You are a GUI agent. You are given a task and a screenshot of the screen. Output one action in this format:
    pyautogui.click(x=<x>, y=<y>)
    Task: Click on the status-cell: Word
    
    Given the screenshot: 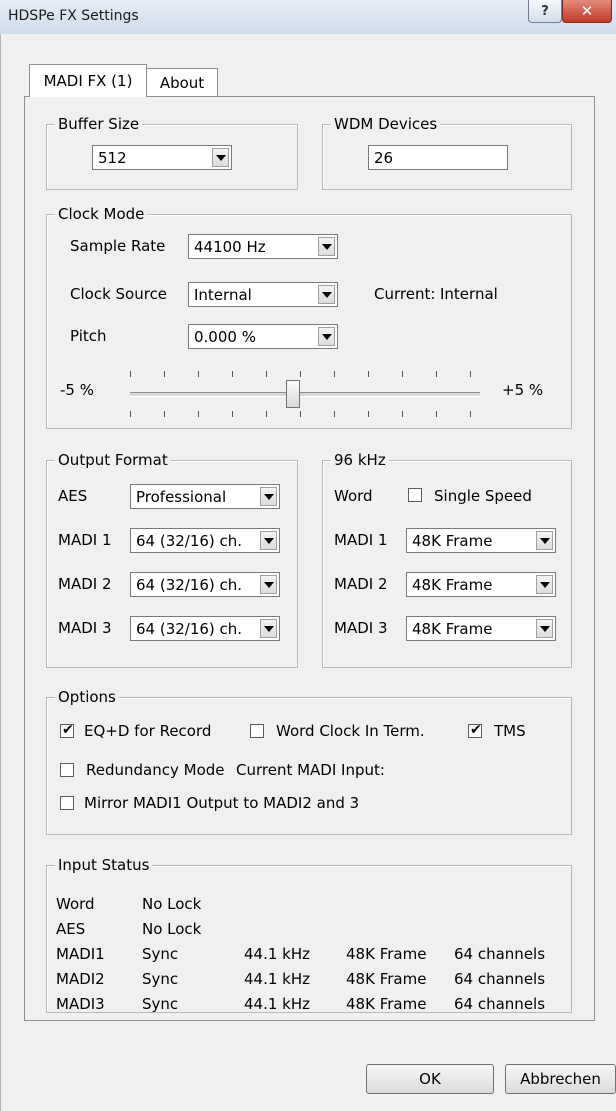 What is the action you would take?
    pyautogui.click(x=75, y=904)
    